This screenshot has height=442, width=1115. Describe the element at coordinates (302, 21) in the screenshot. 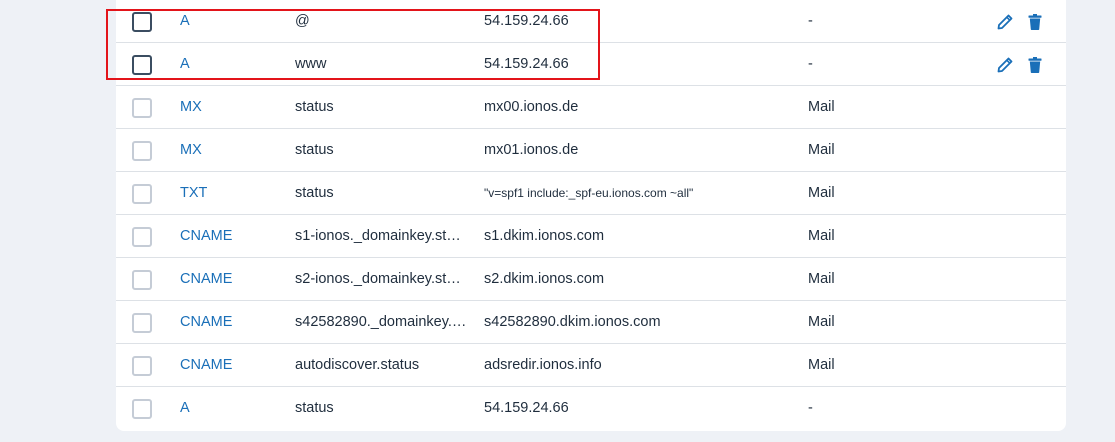

I see `record-host: @` at that location.